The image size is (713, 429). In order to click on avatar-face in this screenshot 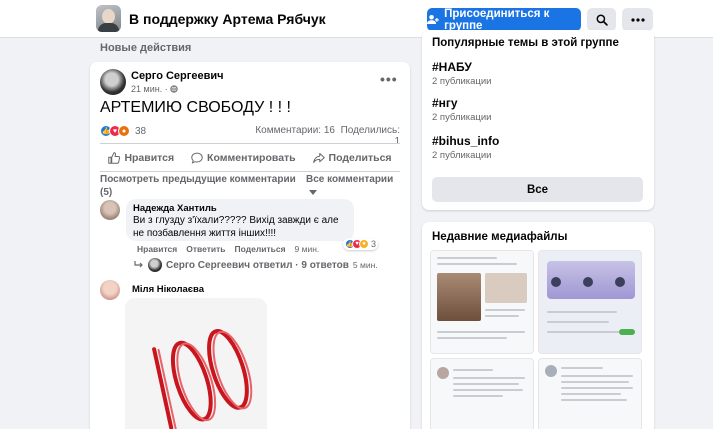, I will do `click(108, 16)`.